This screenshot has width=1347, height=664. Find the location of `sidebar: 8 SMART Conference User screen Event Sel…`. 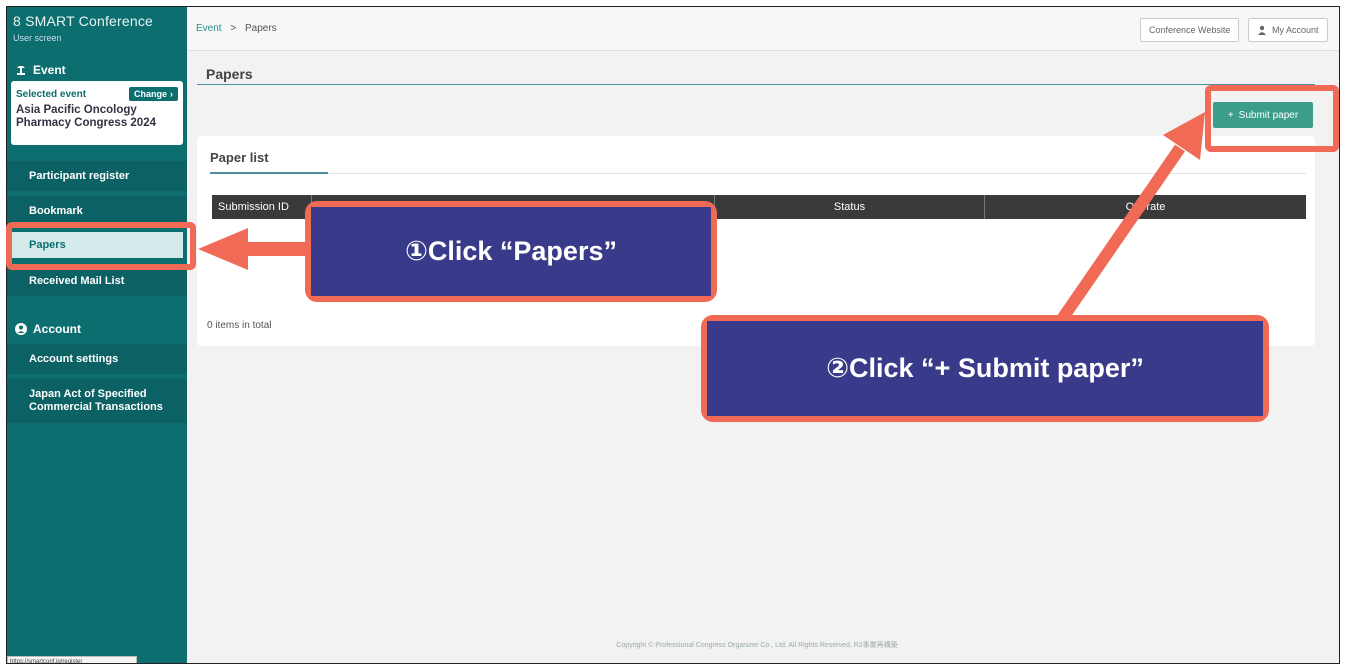

sidebar: 8 SMART Conference User screen Event Sel… is located at coordinates (97, 335).